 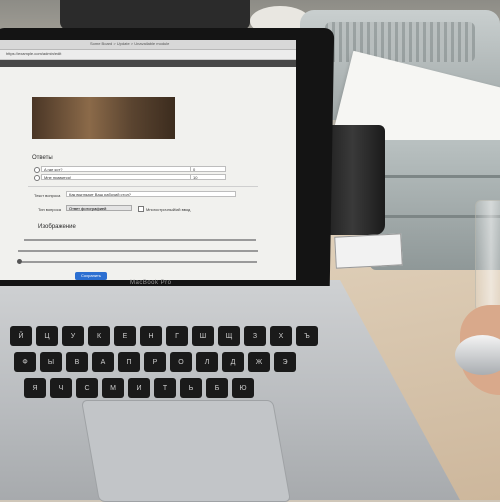 What do you see at coordinates (57, 227) in the screenshot?
I see `image-heading: Изображение` at bounding box center [57, 227].